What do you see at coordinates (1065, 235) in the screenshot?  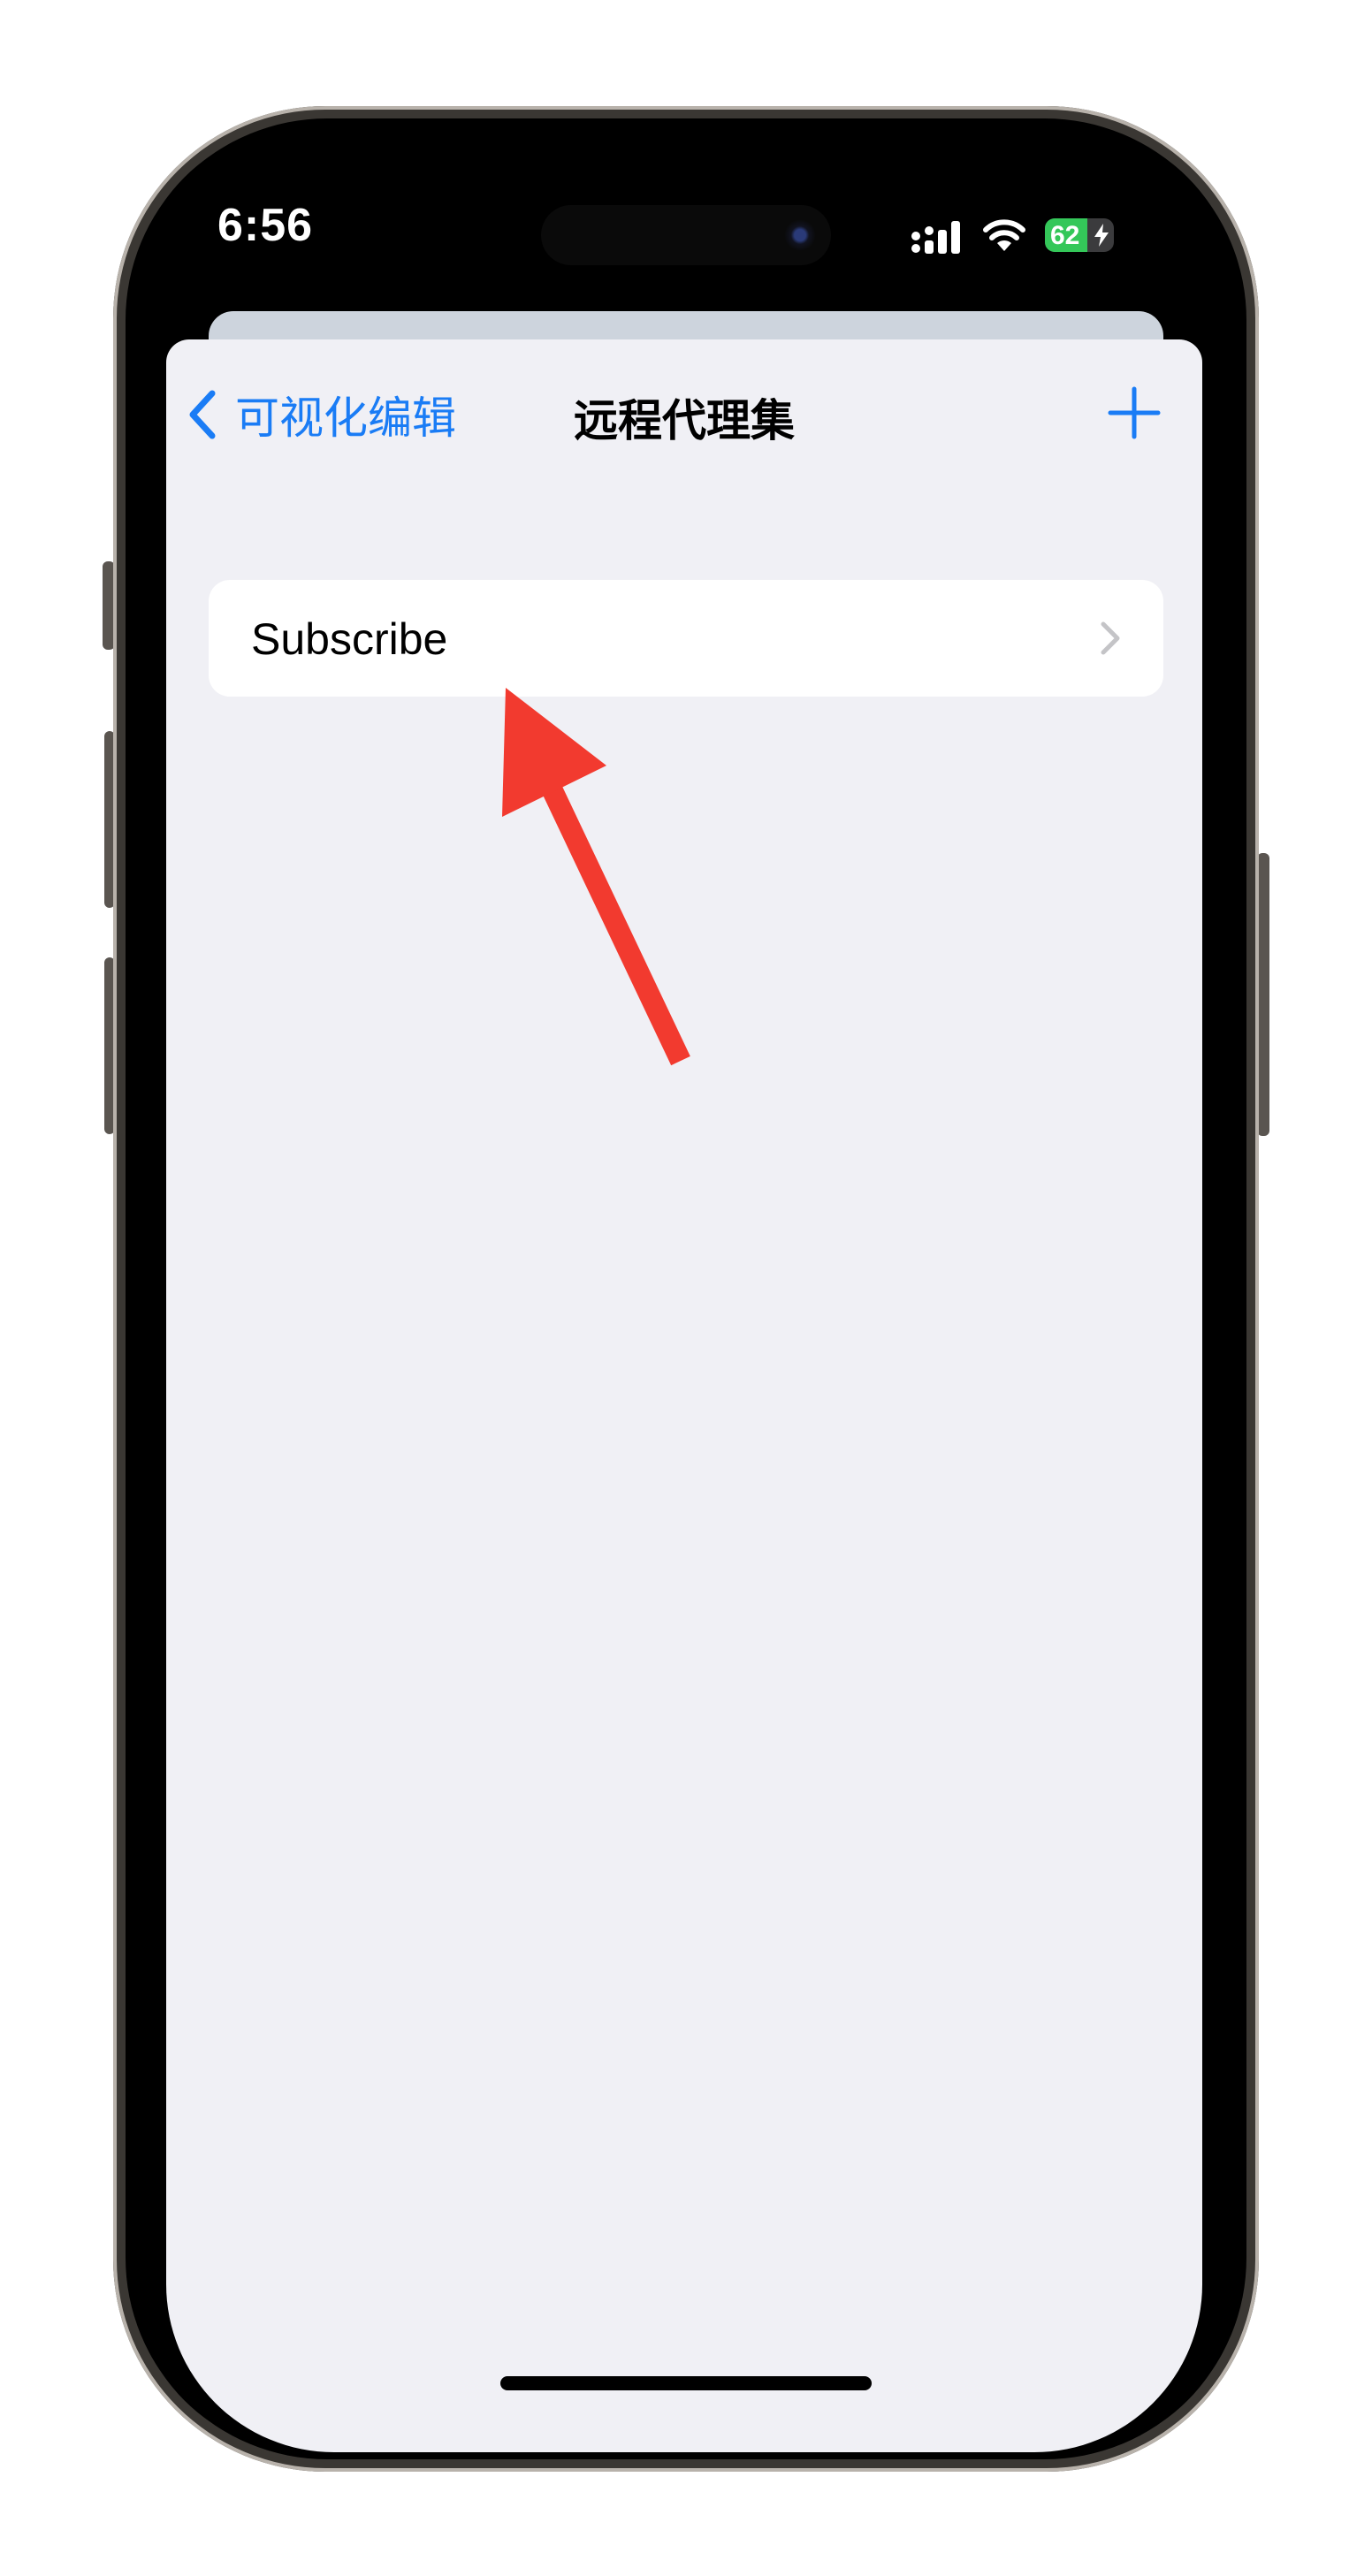 I see `battery-percent: 62` at bounding box center [1065, 235].